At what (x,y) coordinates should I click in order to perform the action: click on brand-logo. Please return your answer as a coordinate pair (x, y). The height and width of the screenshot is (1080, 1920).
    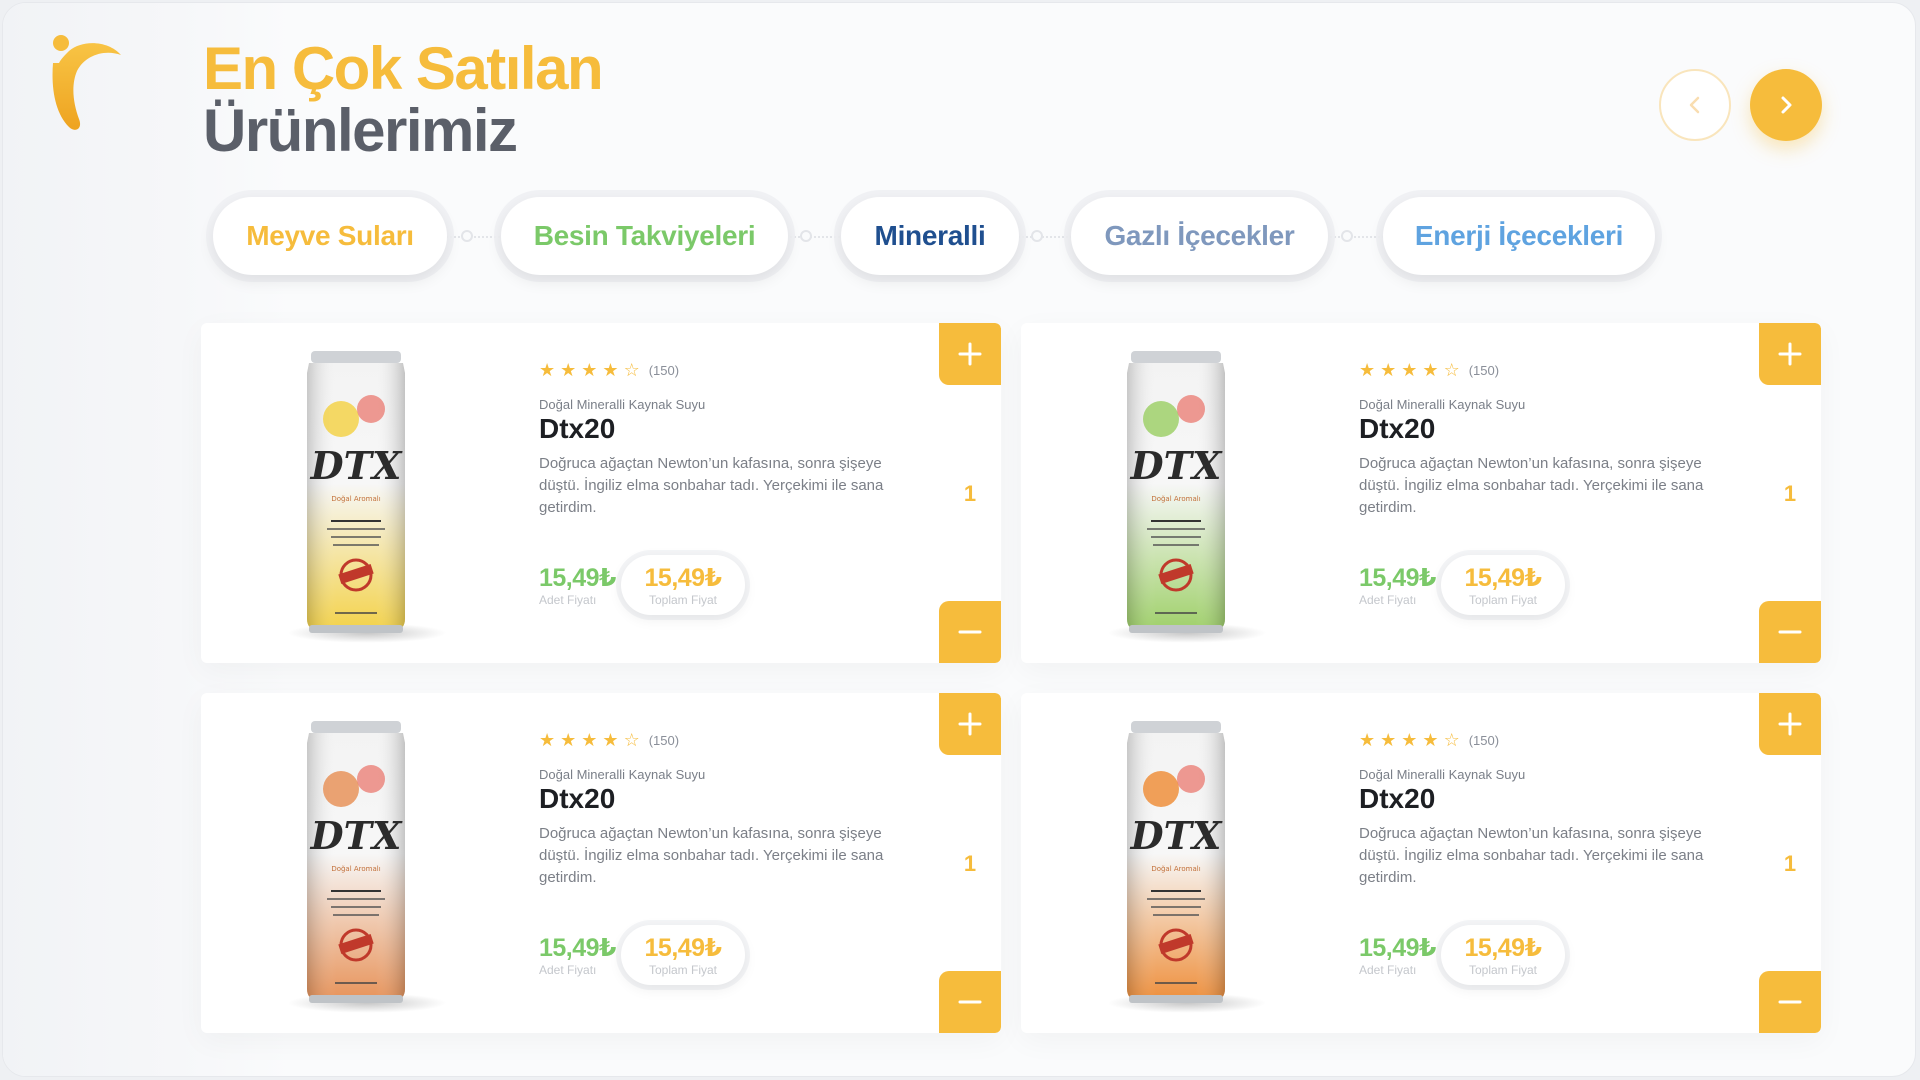
    Looking at the image, I should click on (87, 83).